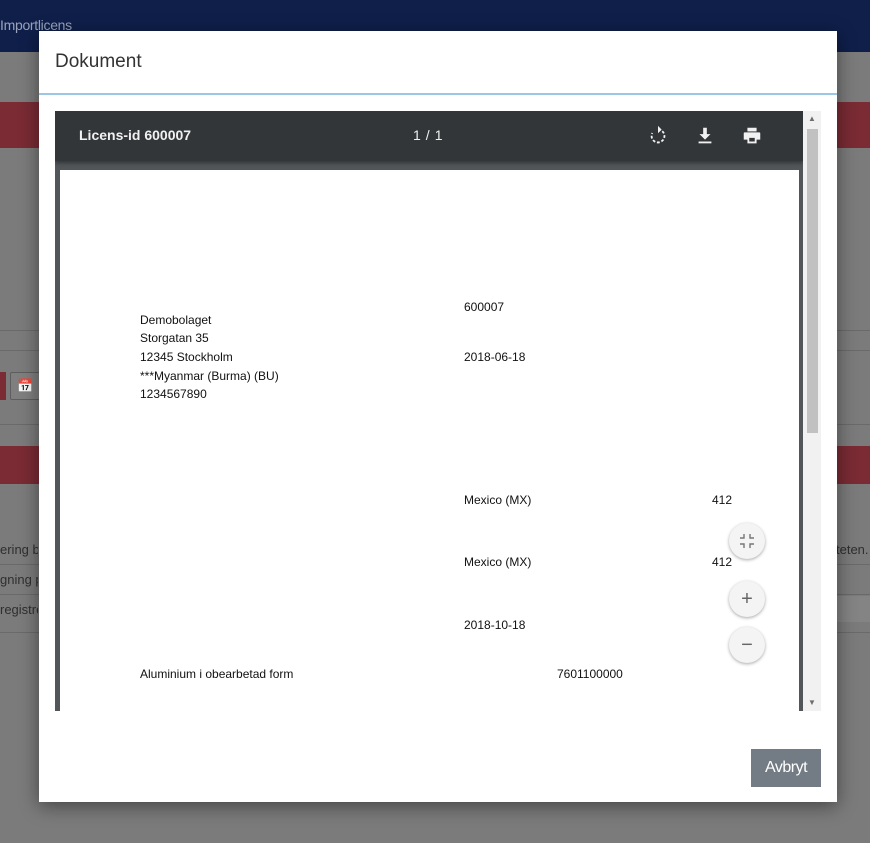 This screenshot has height=843, width=870. I want to click on total-pages: 1, so click(439, 135).